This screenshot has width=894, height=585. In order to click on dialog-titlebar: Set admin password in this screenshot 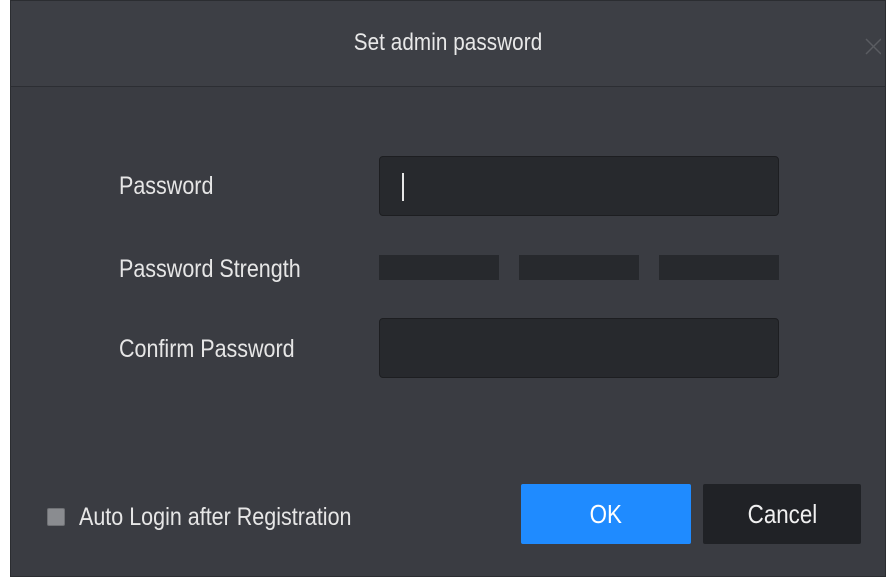, I will do `click(448, 44)`.